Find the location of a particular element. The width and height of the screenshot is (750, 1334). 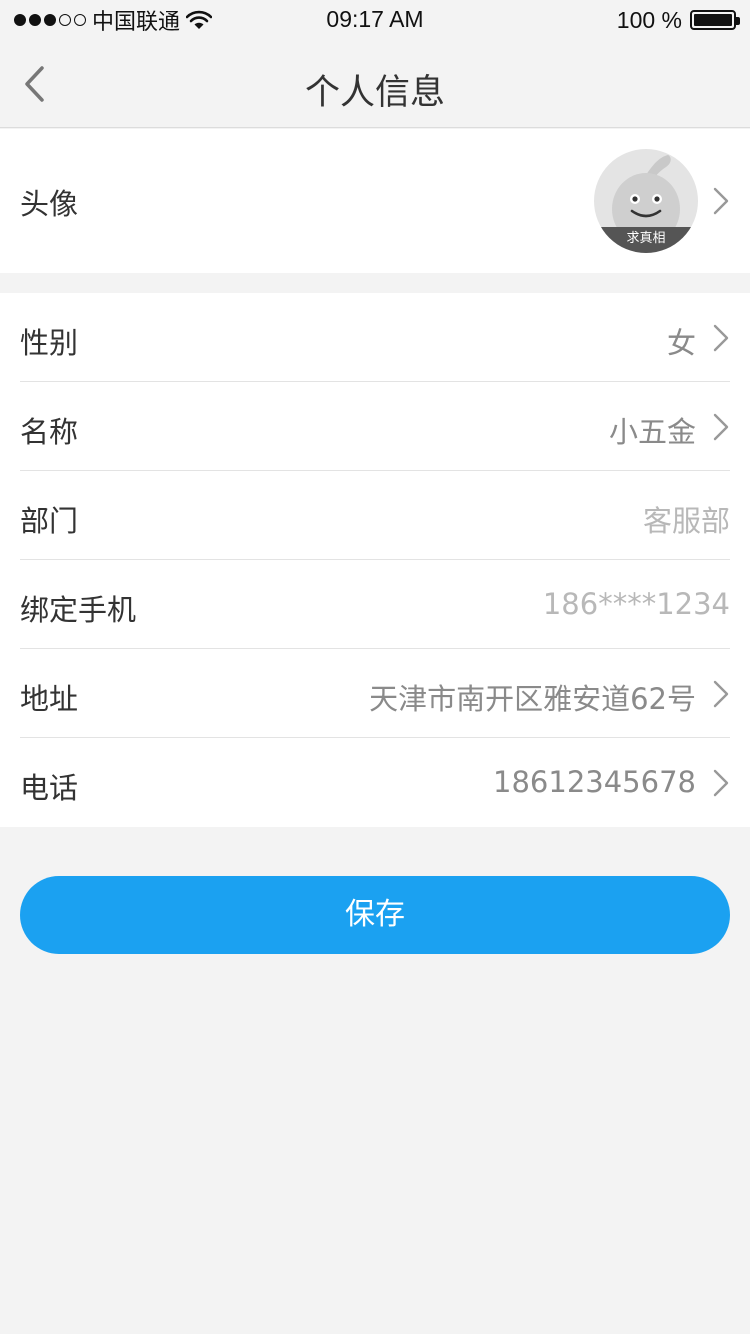

nav-bar: 个人信息 is located at coordinates (375, 84).